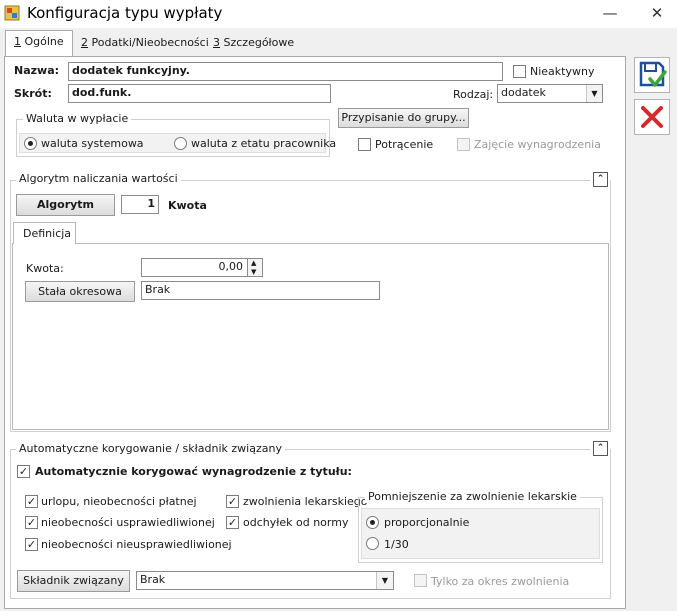 This screenshot has width=677, height=611. What do you see at coordinates (420, 580) in the screenshot?
I see `tylko-okres-checkbox` at bounding box center [420, 580].